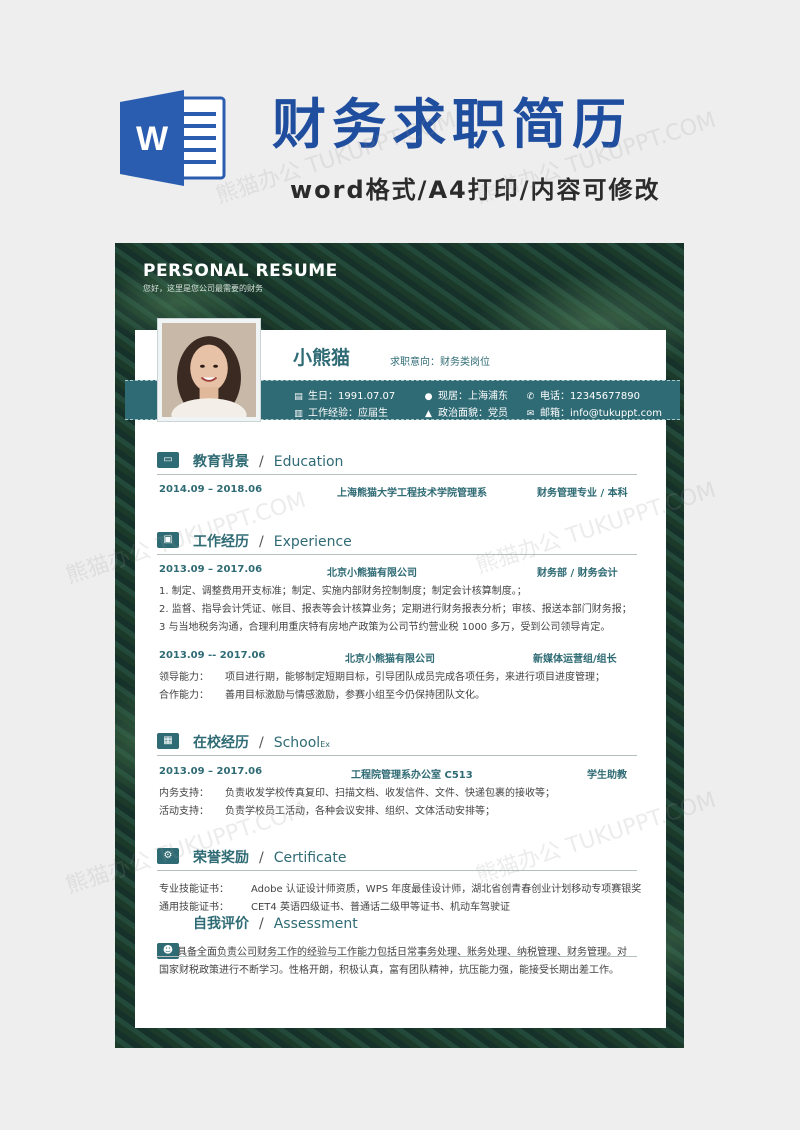  What do you see at coordinates (221, 858) in the screenshot?
I see `certificate-title-cn: 荣誉奖励` at bounding box center [221, 858].